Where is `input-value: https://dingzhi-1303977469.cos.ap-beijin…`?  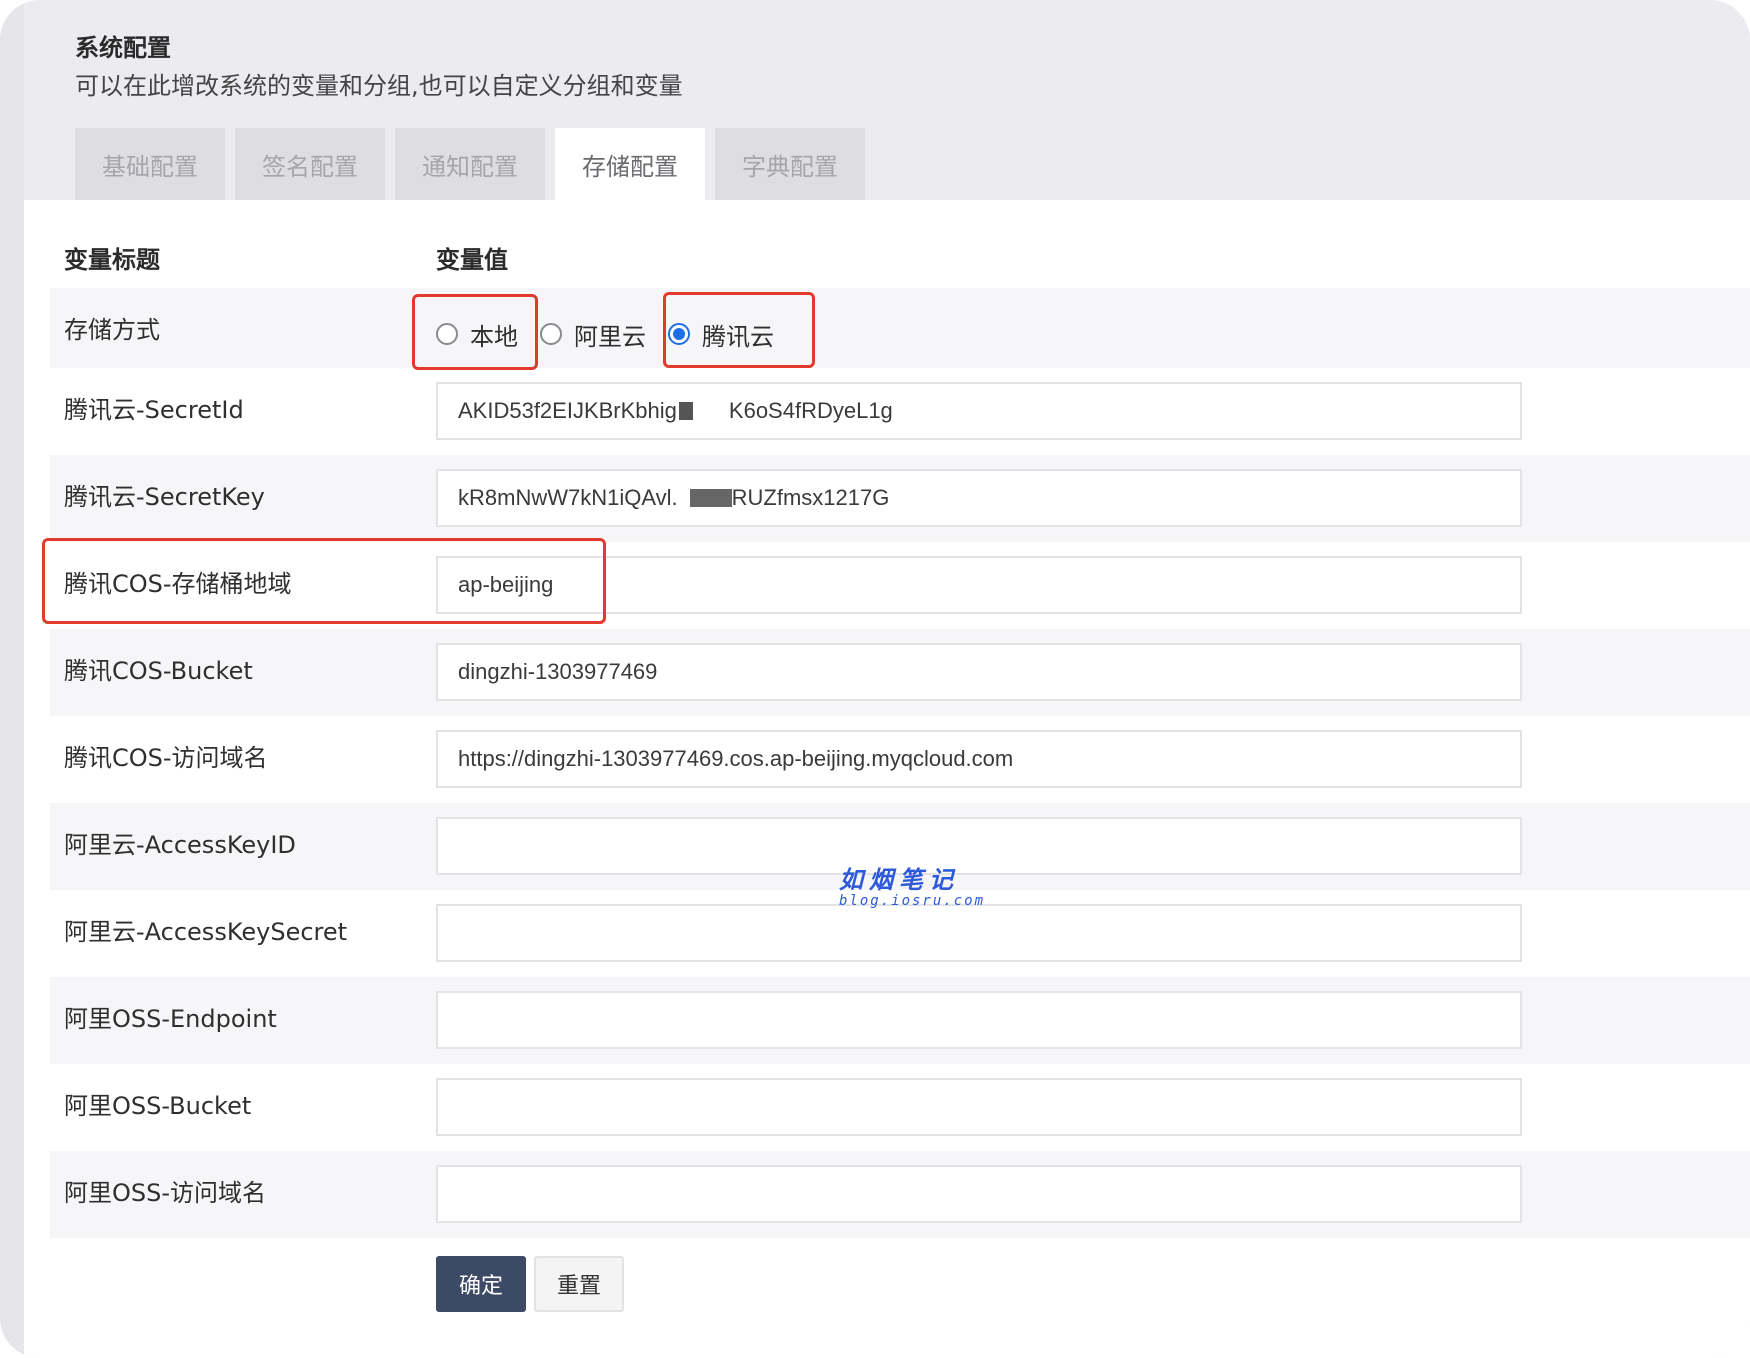
input-value: https://dingzhi-1303977469.cos.ap-beijin… is located at coordinates (736, 758).